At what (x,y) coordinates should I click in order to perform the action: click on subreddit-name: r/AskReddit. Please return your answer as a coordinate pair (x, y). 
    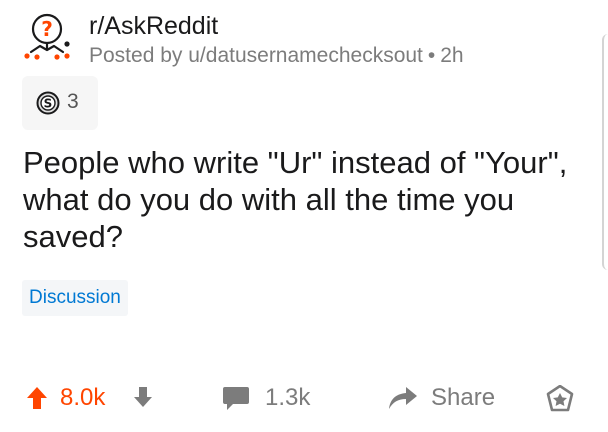
    Looking at the image, I should click on (153, 26).